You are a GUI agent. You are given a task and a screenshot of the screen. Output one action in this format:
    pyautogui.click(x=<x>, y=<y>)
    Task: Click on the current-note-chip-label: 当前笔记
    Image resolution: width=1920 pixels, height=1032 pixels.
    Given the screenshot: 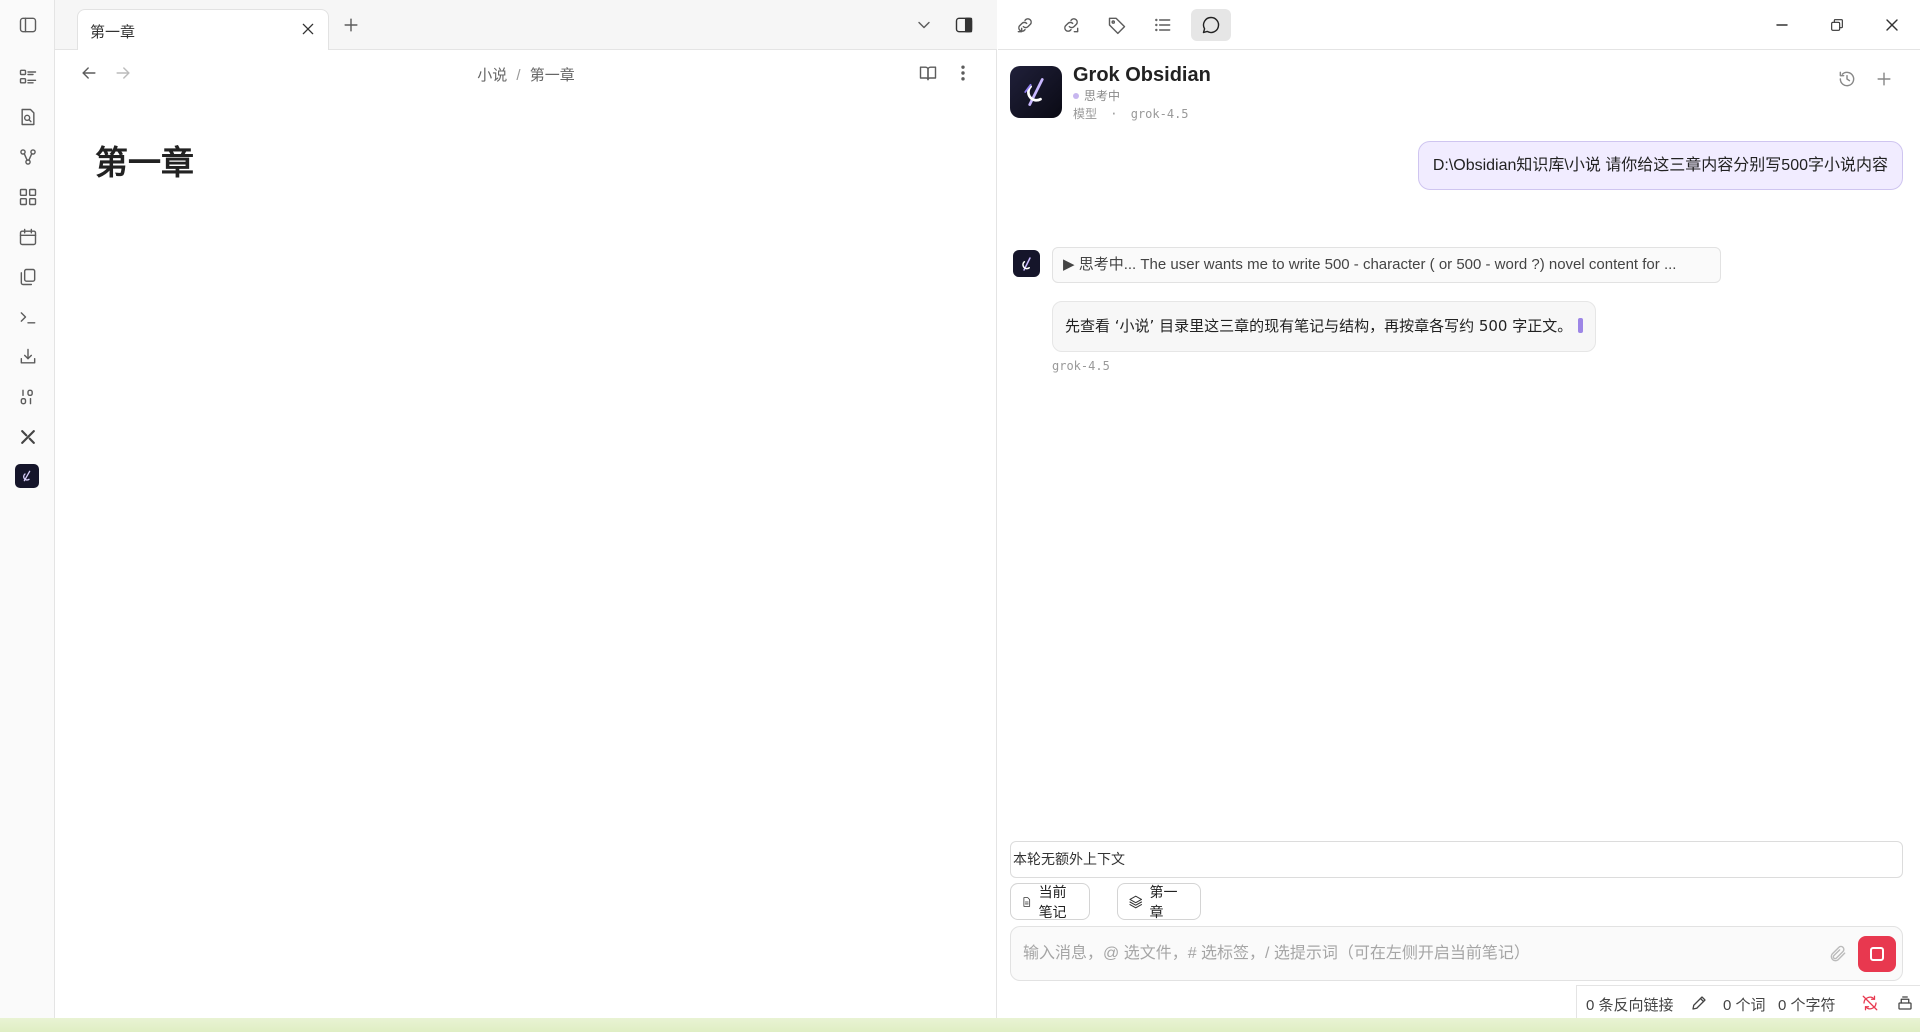 What is the action you would take?
    pyautogui.click(x=1052, y=901)
    